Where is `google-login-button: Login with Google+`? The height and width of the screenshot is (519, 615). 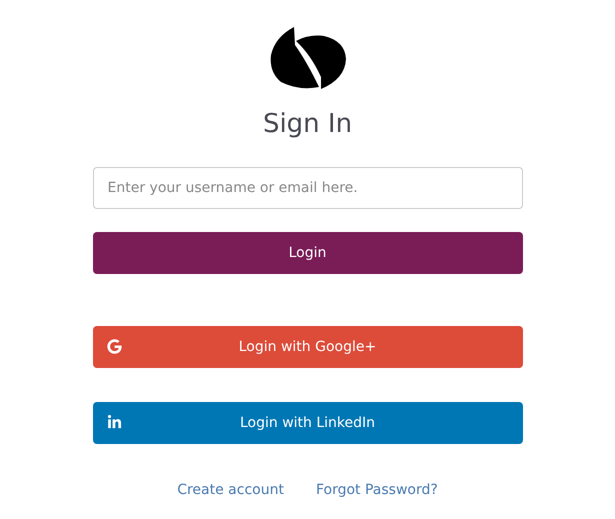
google-login-button: Login with Google+ is located at coordinates (307, 347).